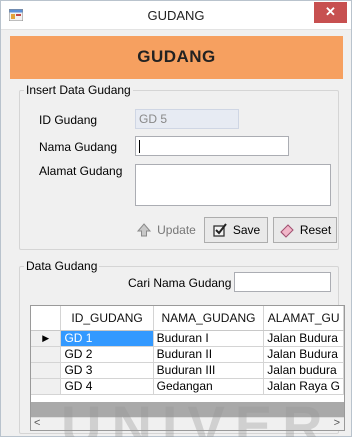  I want to click on table-row: GD 3 Buduran III Jalan budura, so click(187, 370).